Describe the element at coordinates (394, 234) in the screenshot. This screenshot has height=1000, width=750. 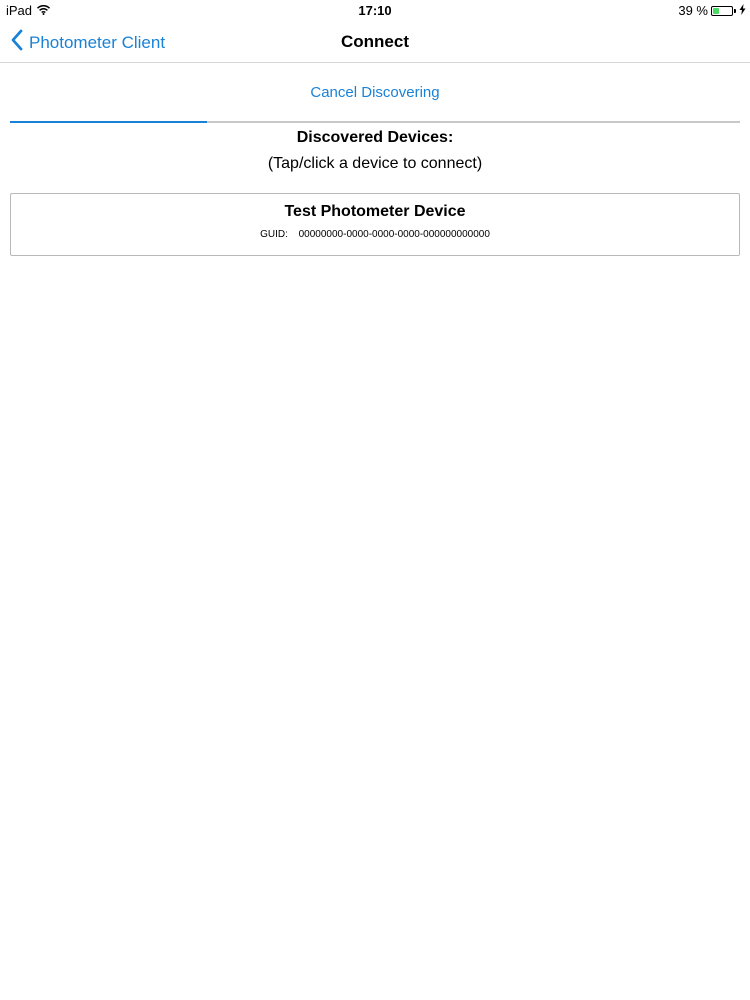
I see `device-guid-value: 00000000-0000-0000-0000-000000000000` at that location.